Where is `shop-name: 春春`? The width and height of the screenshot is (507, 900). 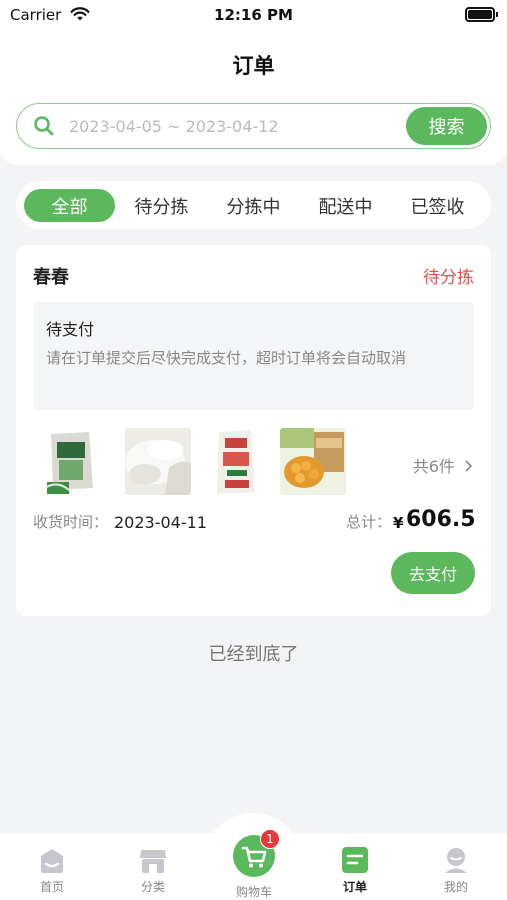
shop-name: 春春 is located at coordinates (51, 277).